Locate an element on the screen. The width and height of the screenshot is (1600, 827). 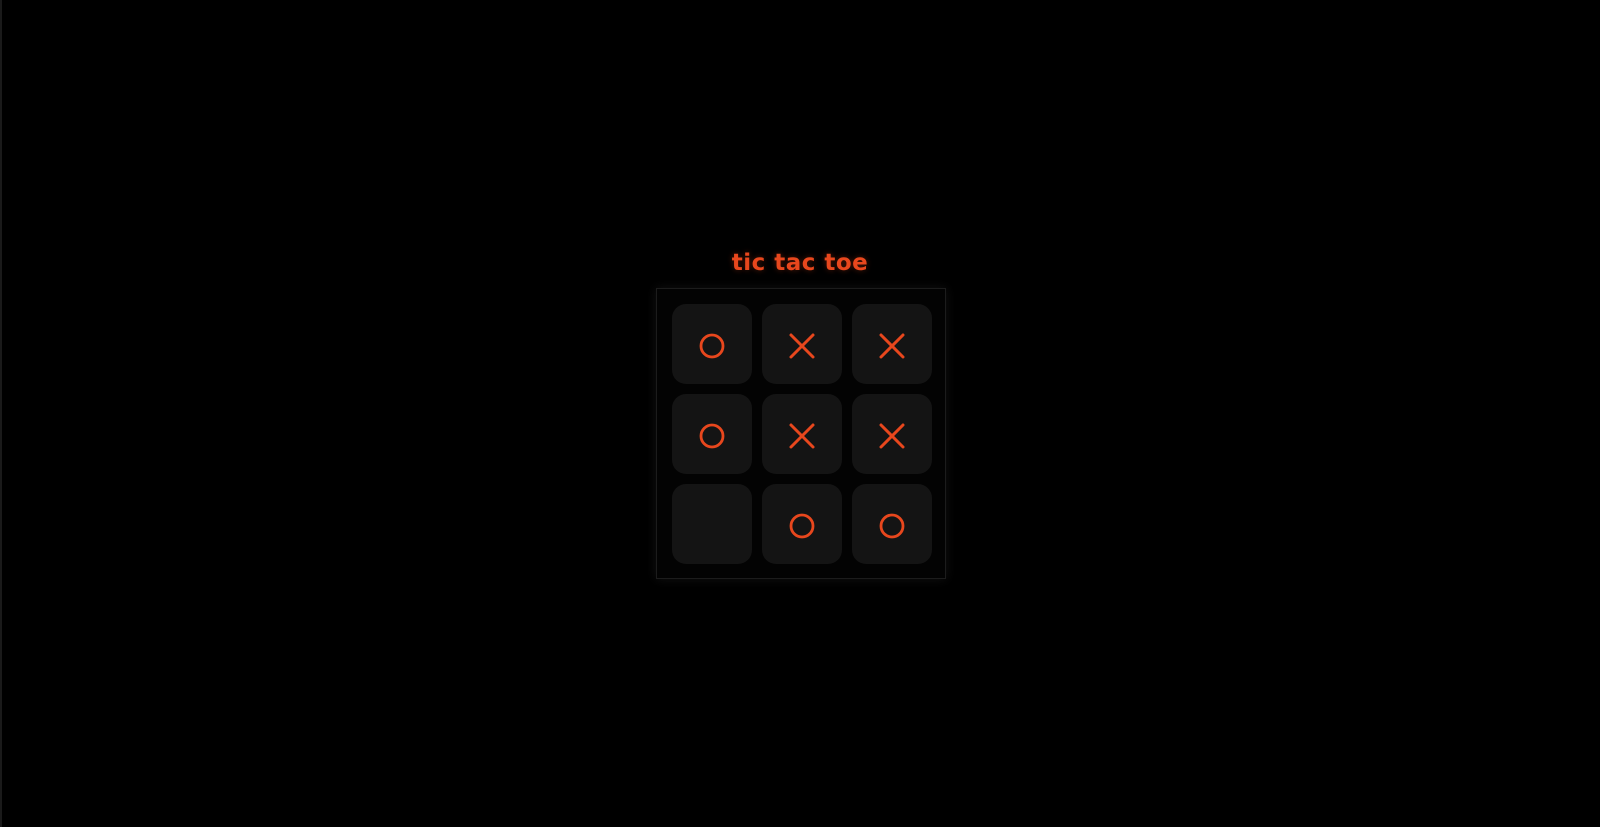
board-cell-r3-c3 is located at coordinates (892, 524).